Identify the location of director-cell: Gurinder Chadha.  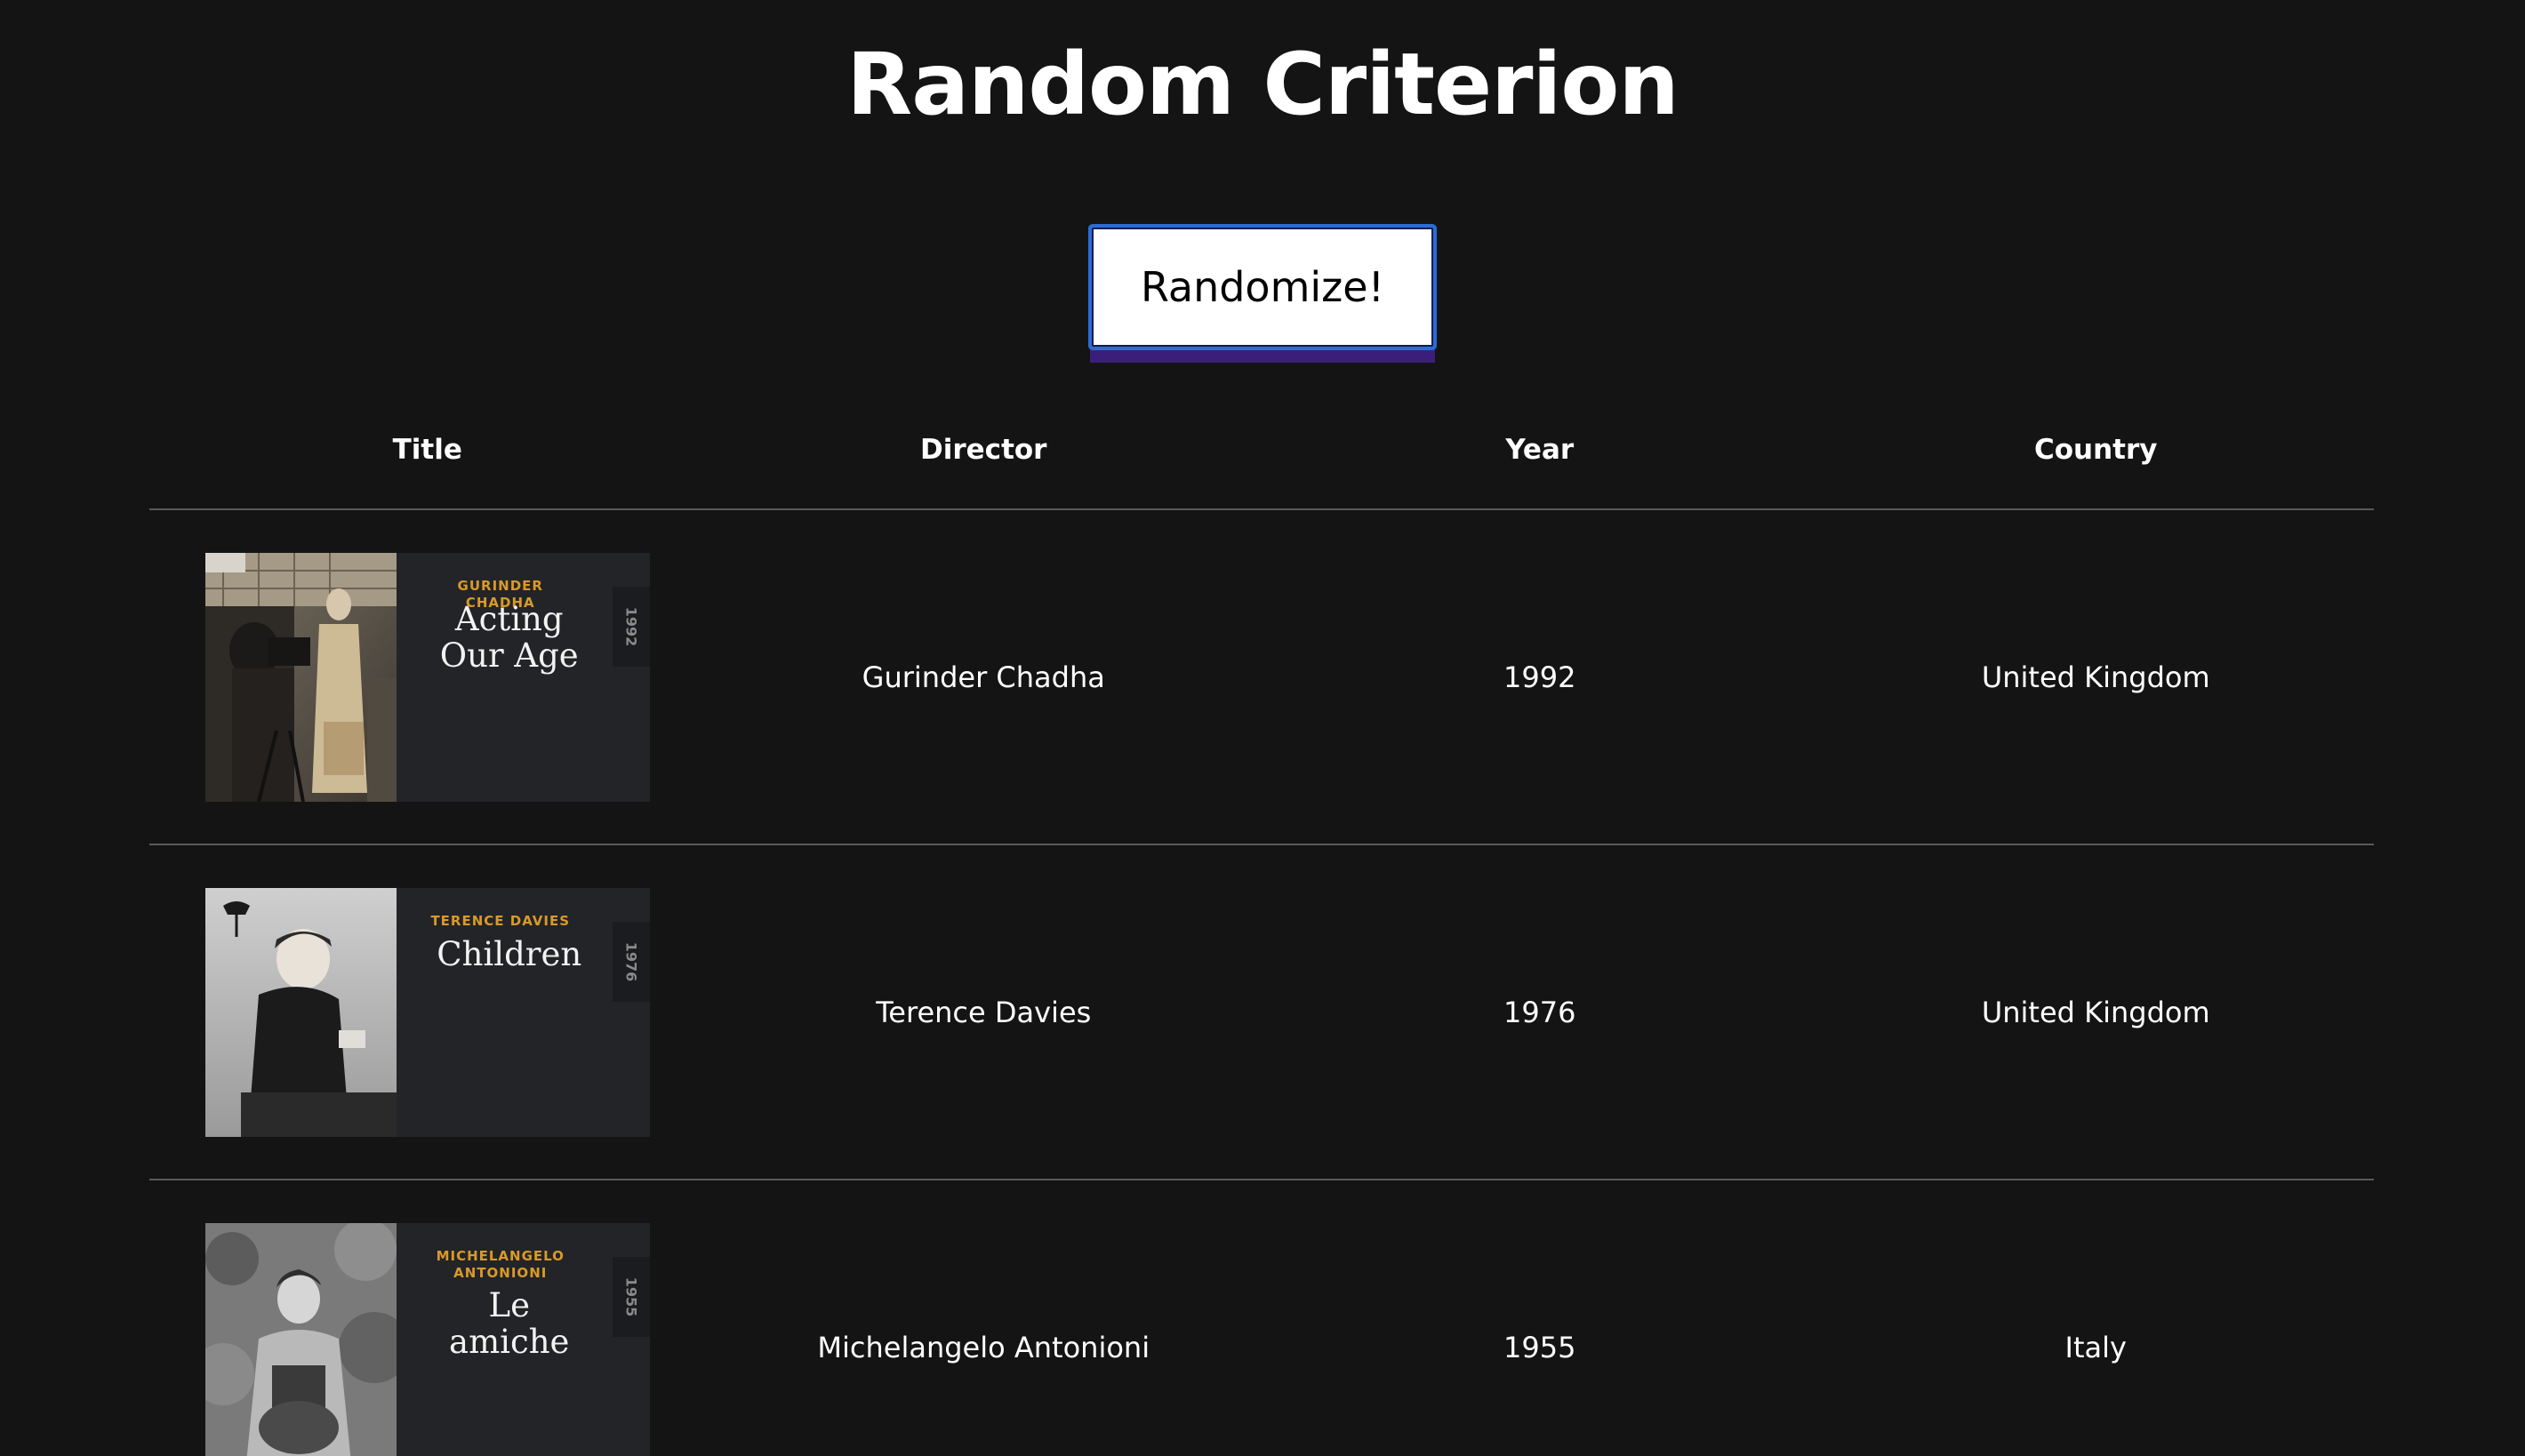
(983, 677).